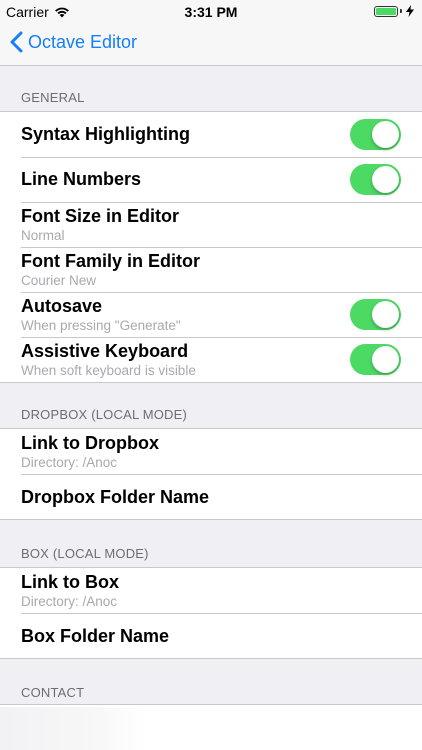 The width and height of the screenshot is (422, 750). Describe the element at coordinates (101, 325) in the screenshot. I see `row-subtitle: When pressing "Generate"` at that location.